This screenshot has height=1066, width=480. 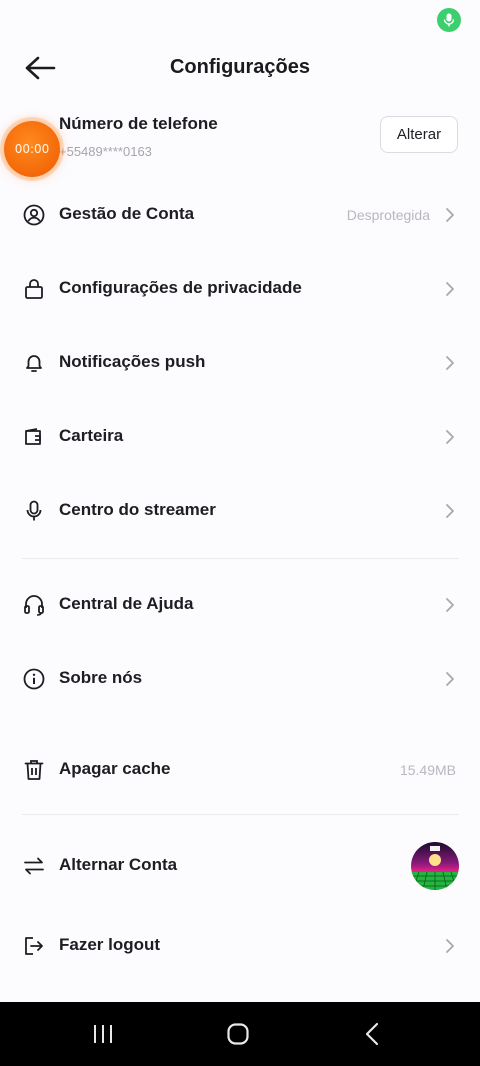 I want to click on wallet-icon, so click(x=33, y=436).